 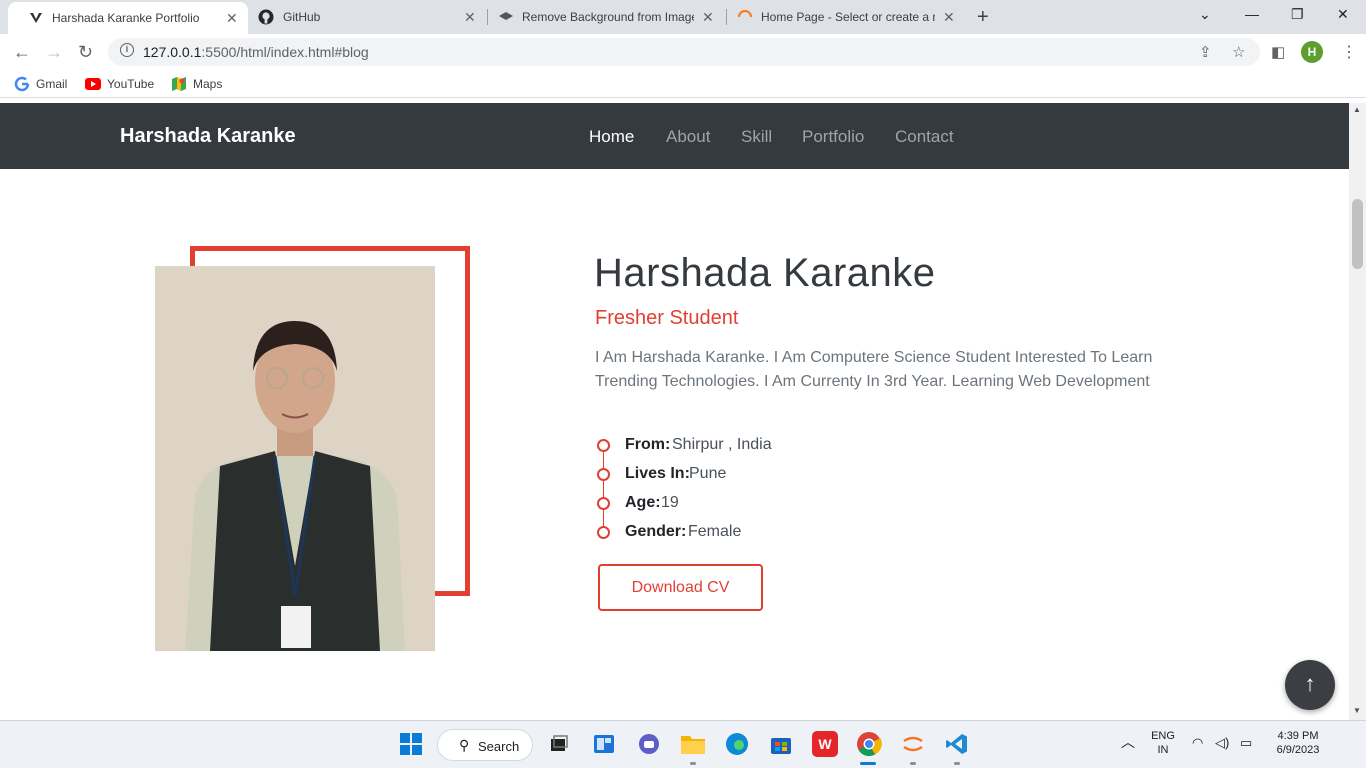 What do you see at coordinates (256, 52) in the screenshot?
I see `url-text: 127.0.0.1:5500/html/index.html#blog` at bounding box center [256, 52].